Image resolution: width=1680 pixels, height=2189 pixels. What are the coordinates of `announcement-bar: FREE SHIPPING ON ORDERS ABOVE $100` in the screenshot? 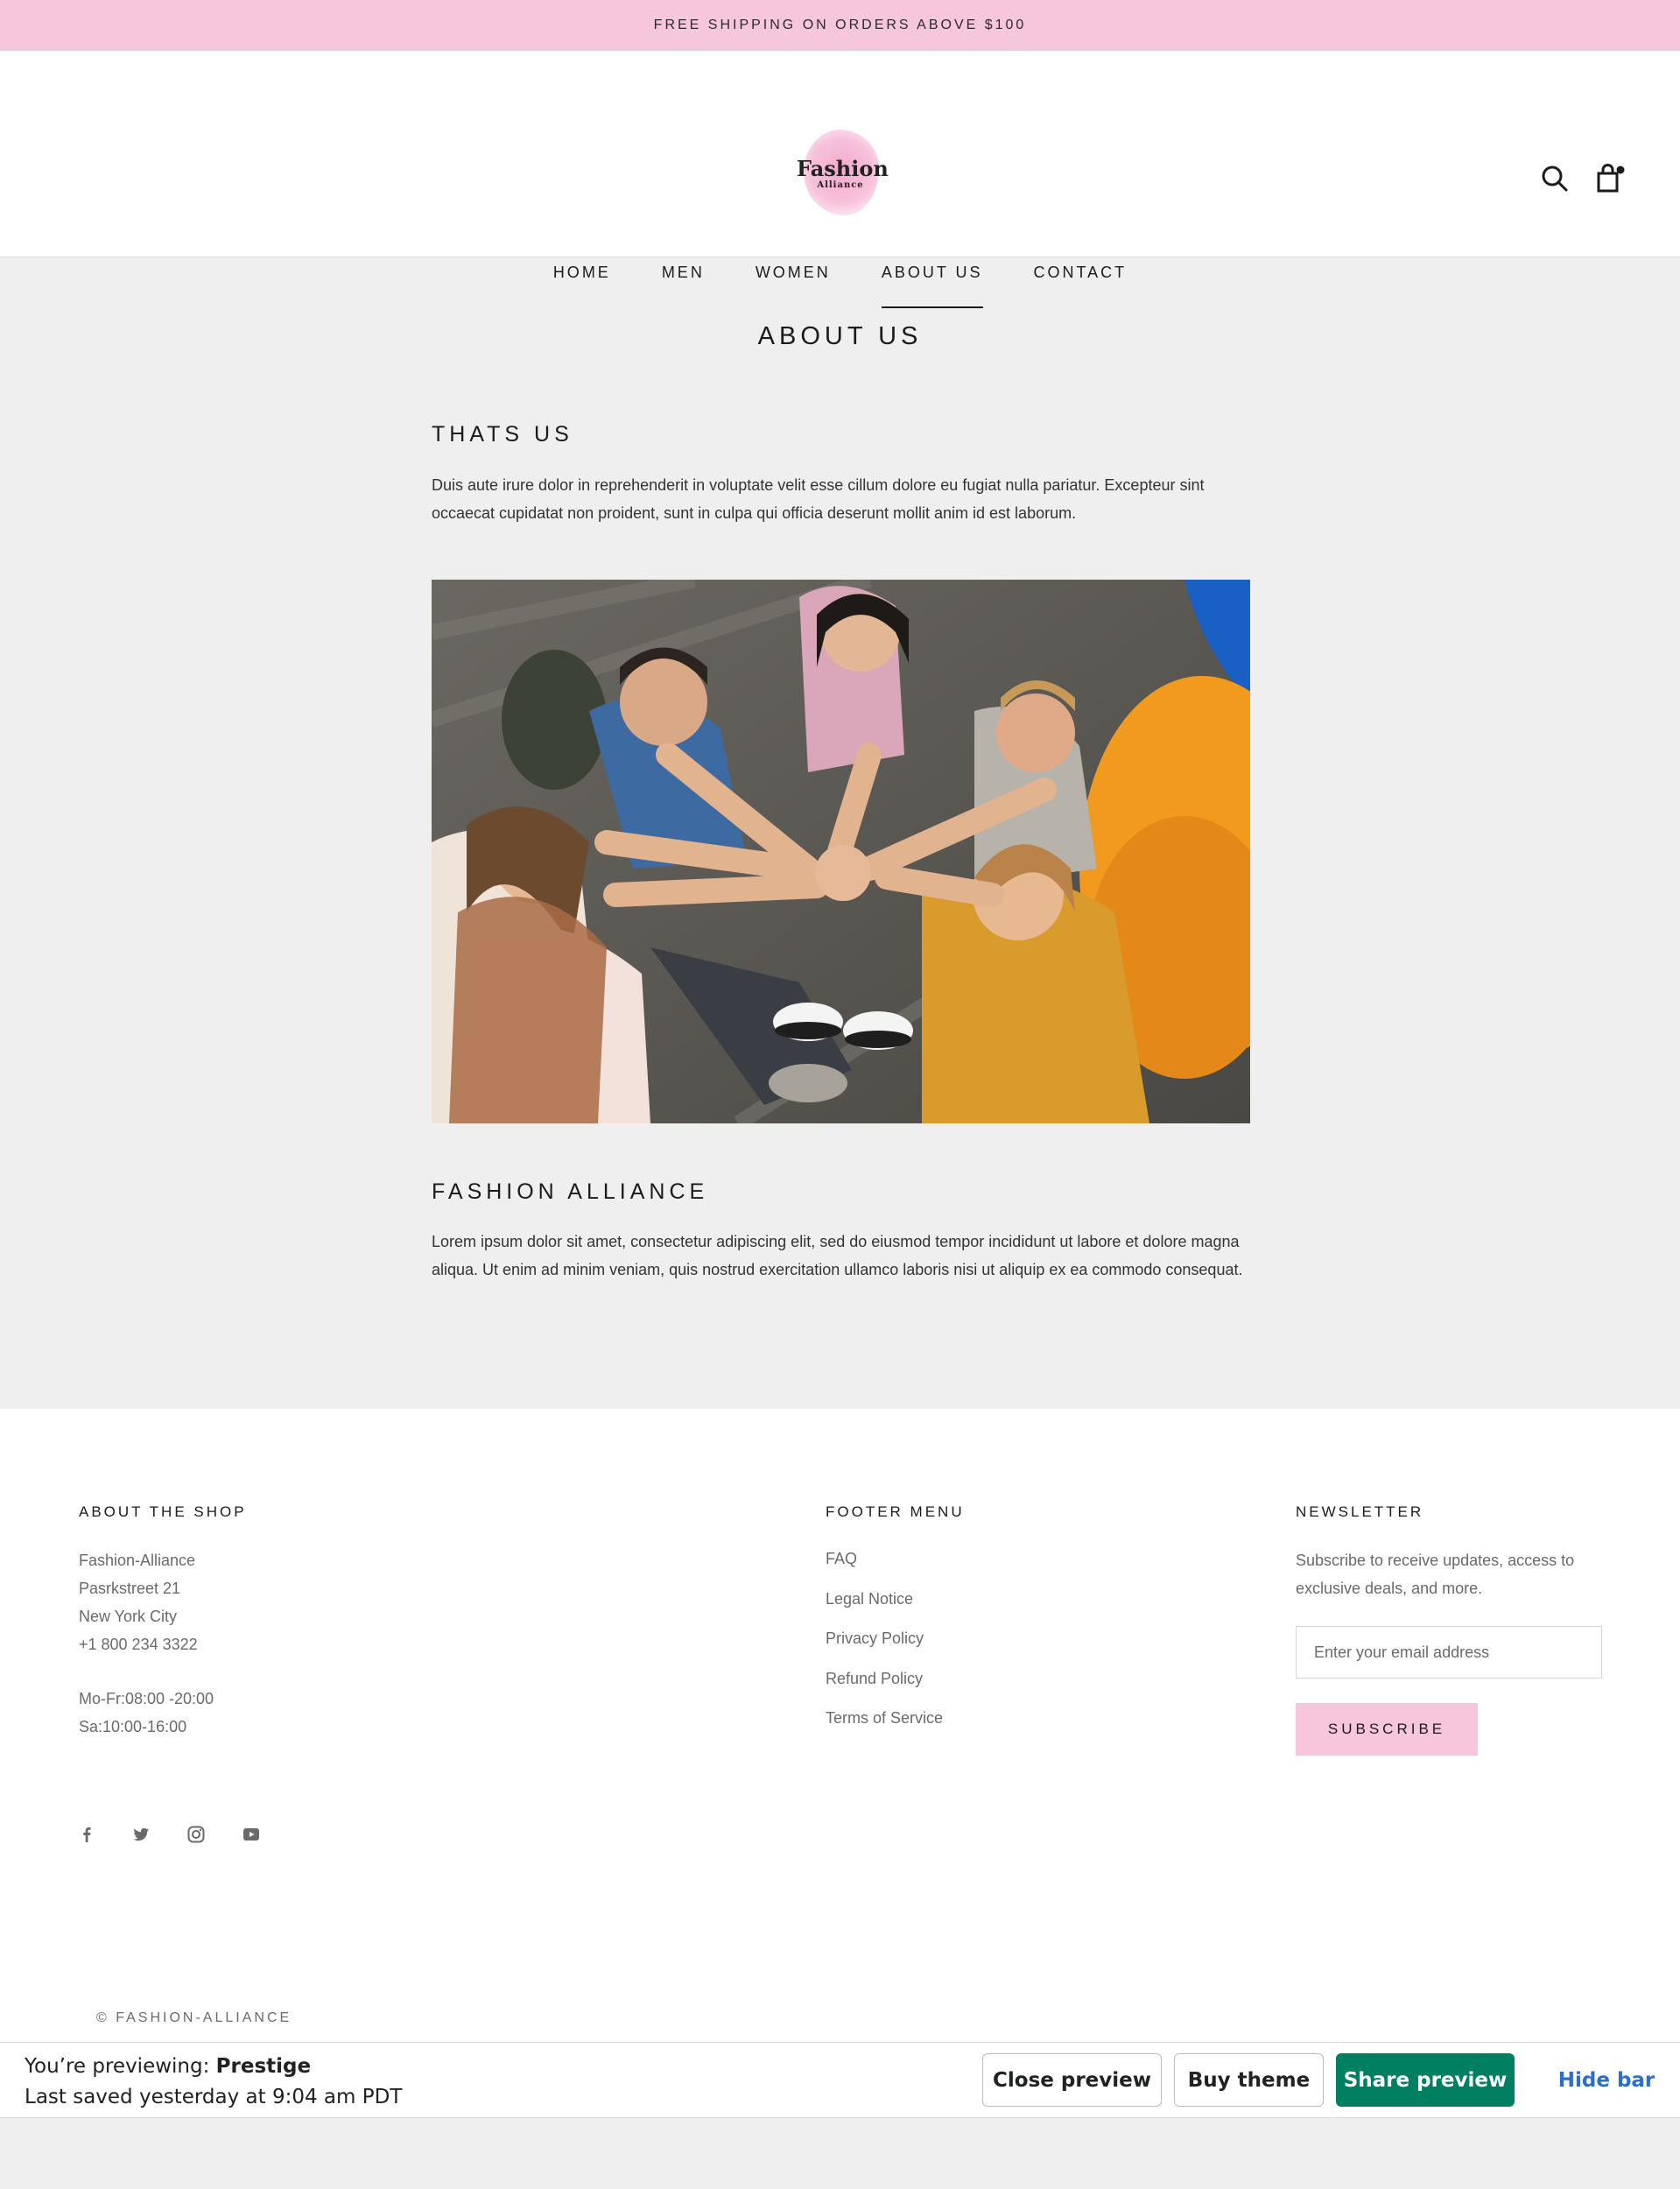 It's located at (840, 26).